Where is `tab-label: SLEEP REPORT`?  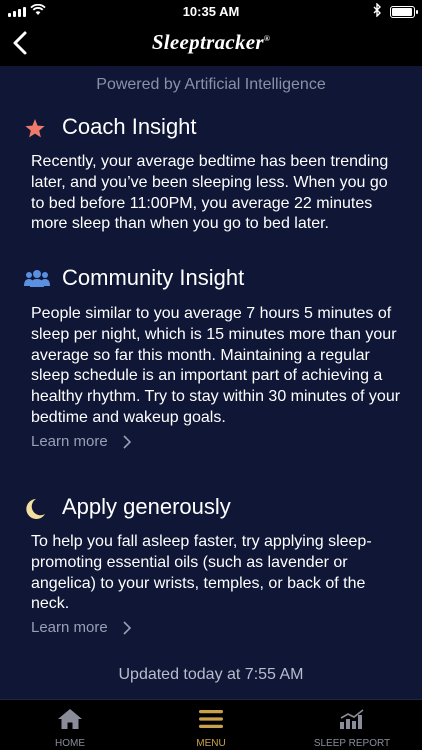
tab-label: SLEEP REPORT is located at coordinates (352, 743).